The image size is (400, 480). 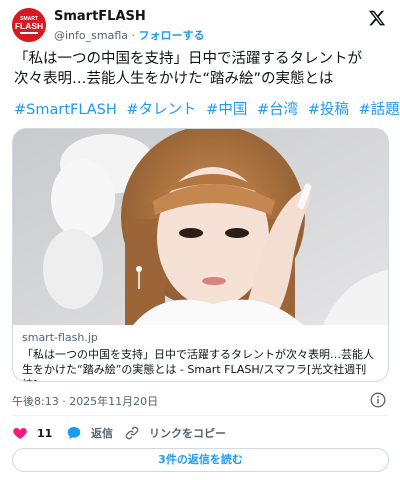 I want to click on avatar-logo-text: FLASH, so click(x=29, y=26).